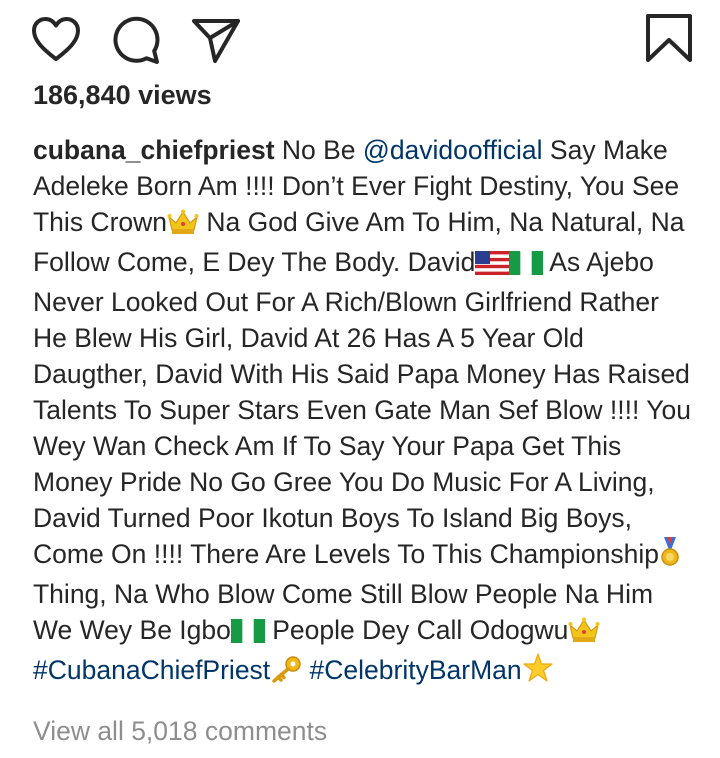  I want to click on comment-bubble-icon, so click(136, 40).